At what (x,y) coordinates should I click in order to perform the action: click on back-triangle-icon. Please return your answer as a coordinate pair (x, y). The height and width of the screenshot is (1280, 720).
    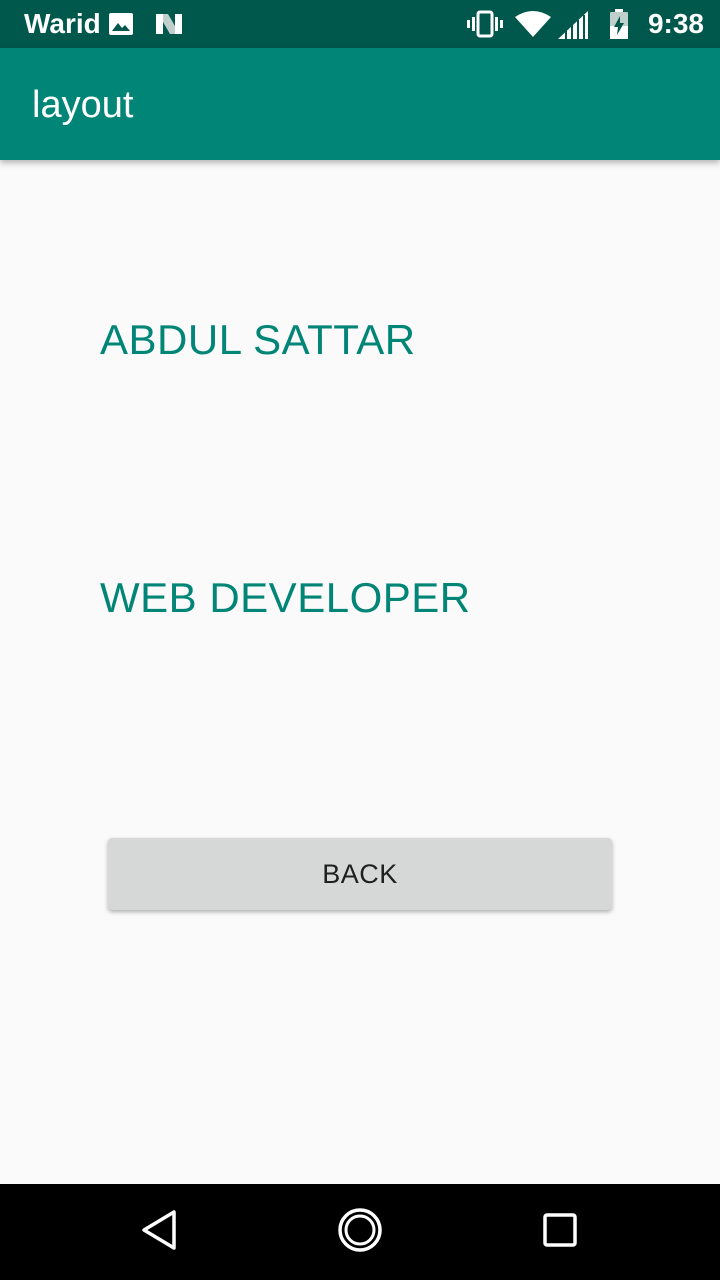
    Looking at the image, I should click on (160, 1232).